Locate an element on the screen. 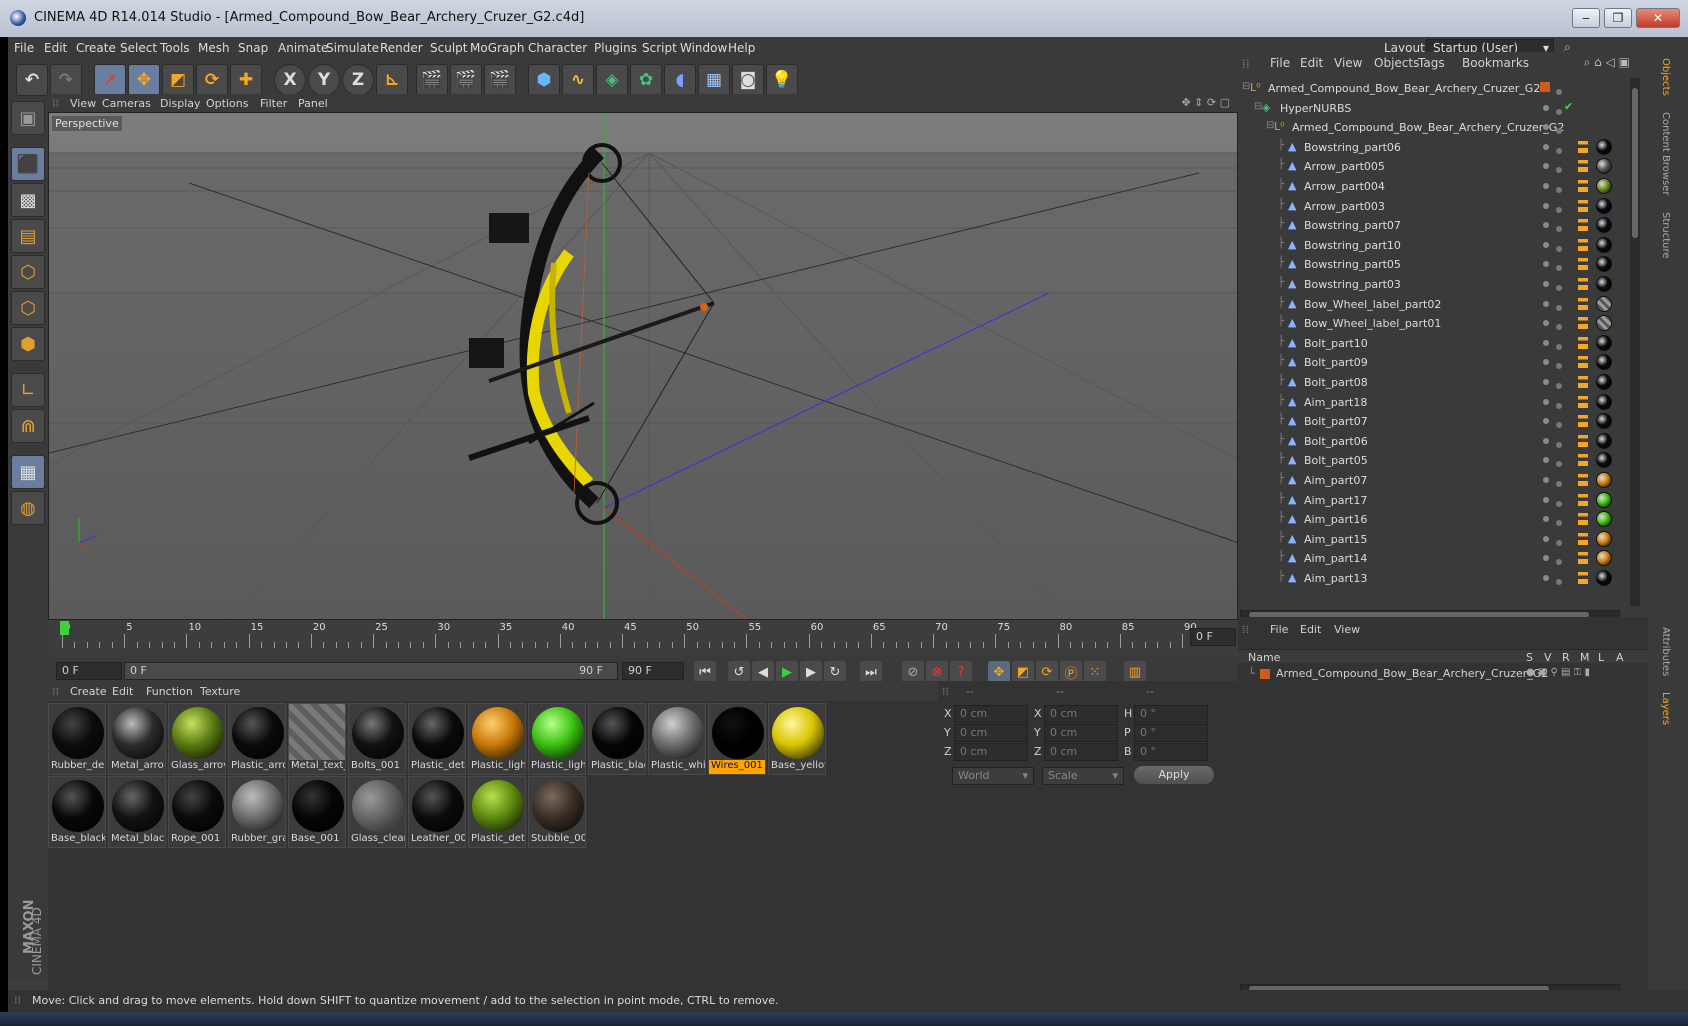 The height and width of the screenshot is (1026, 1688). key-pla-button: ⁙ is located at coordinates (1095, 672).